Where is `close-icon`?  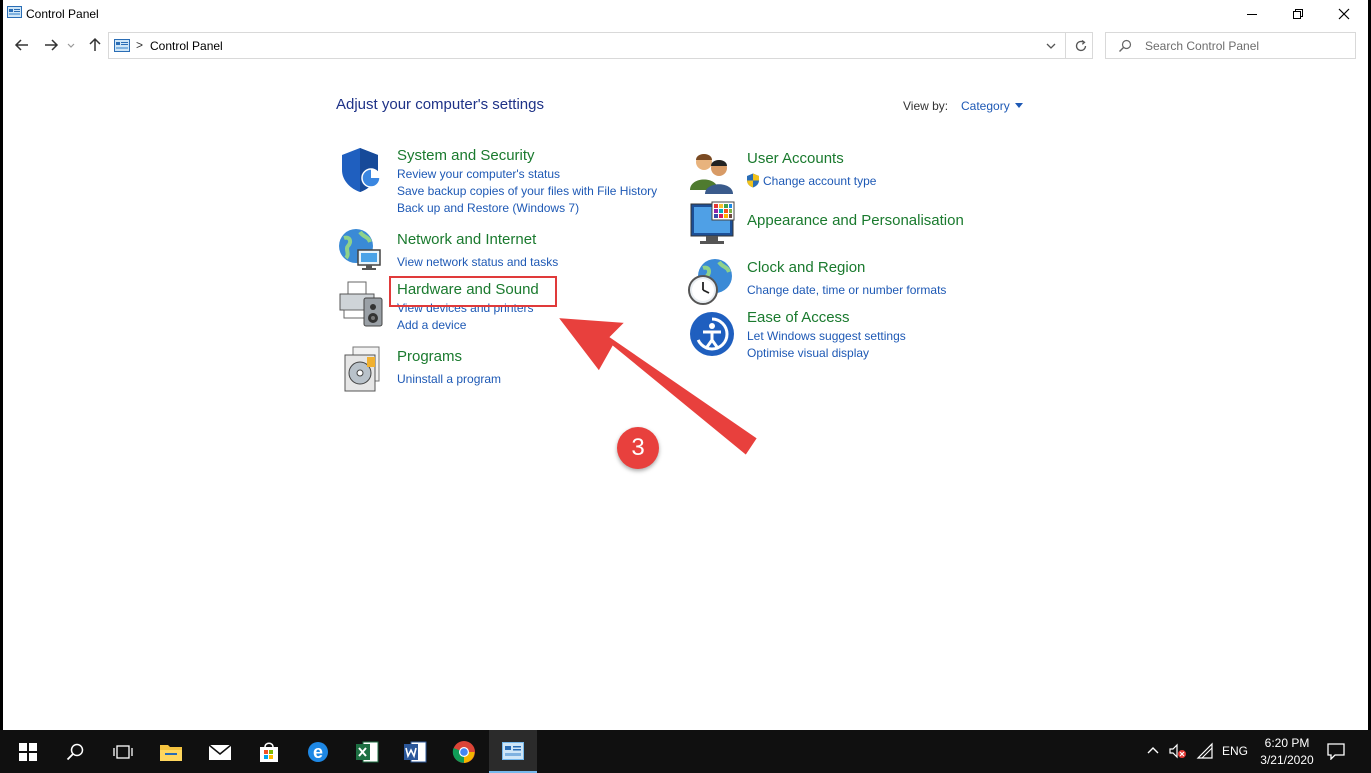 close-icon is located at coordinates (1344, 14).